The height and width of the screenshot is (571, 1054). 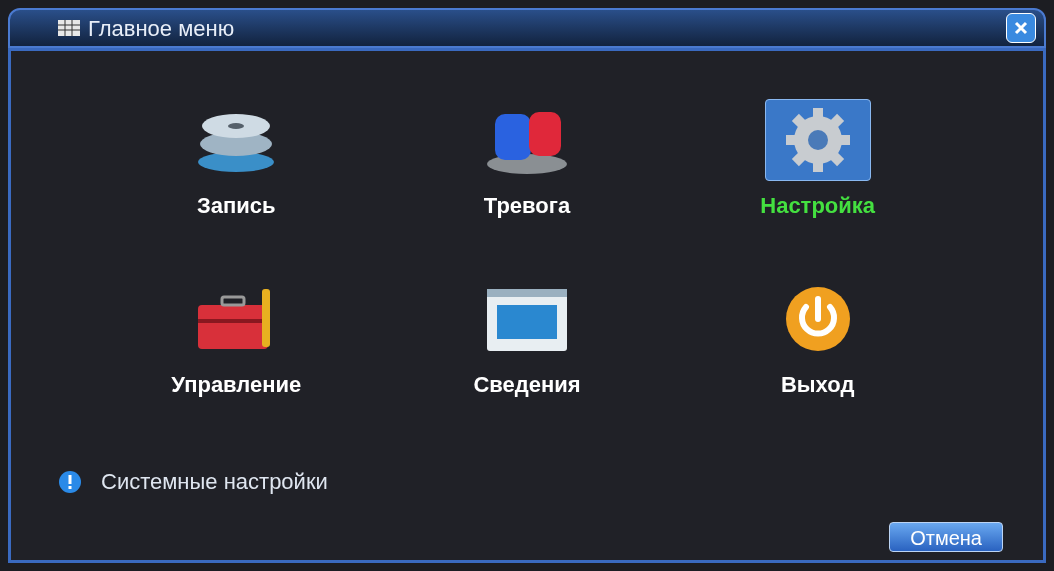 What do you see at coordinates (527, 160) in the screenshot?
I see `menu-item: Тревога` at bounding box center [527, 160].